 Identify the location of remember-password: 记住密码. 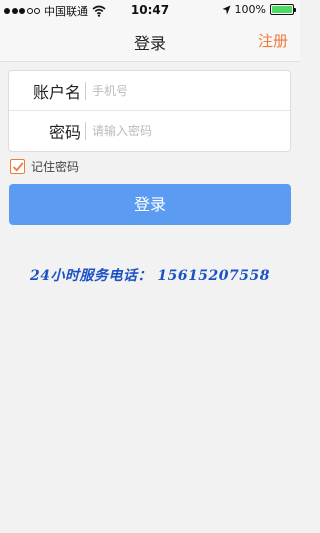
(44, 166).